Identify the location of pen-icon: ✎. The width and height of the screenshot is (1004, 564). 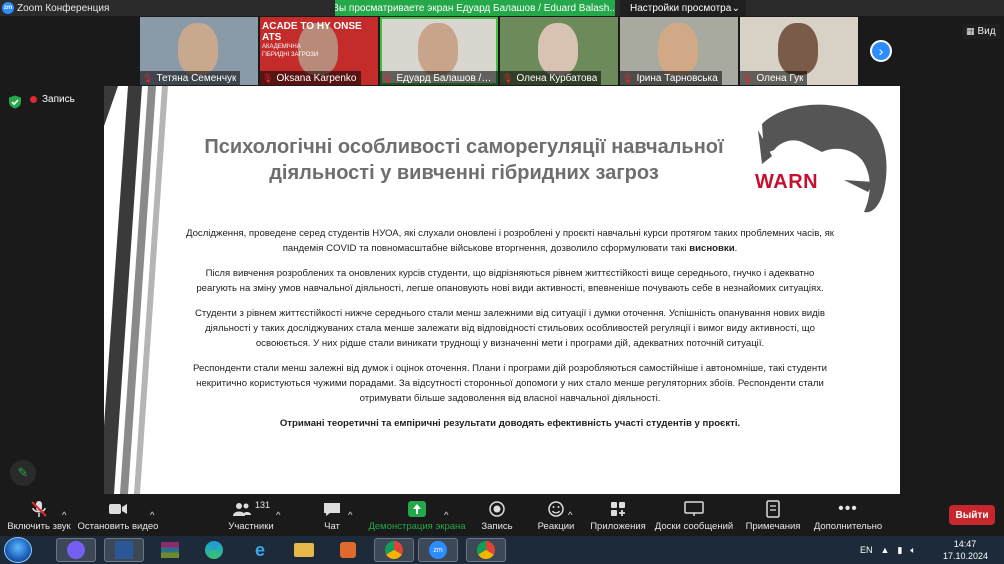
(23, 472).